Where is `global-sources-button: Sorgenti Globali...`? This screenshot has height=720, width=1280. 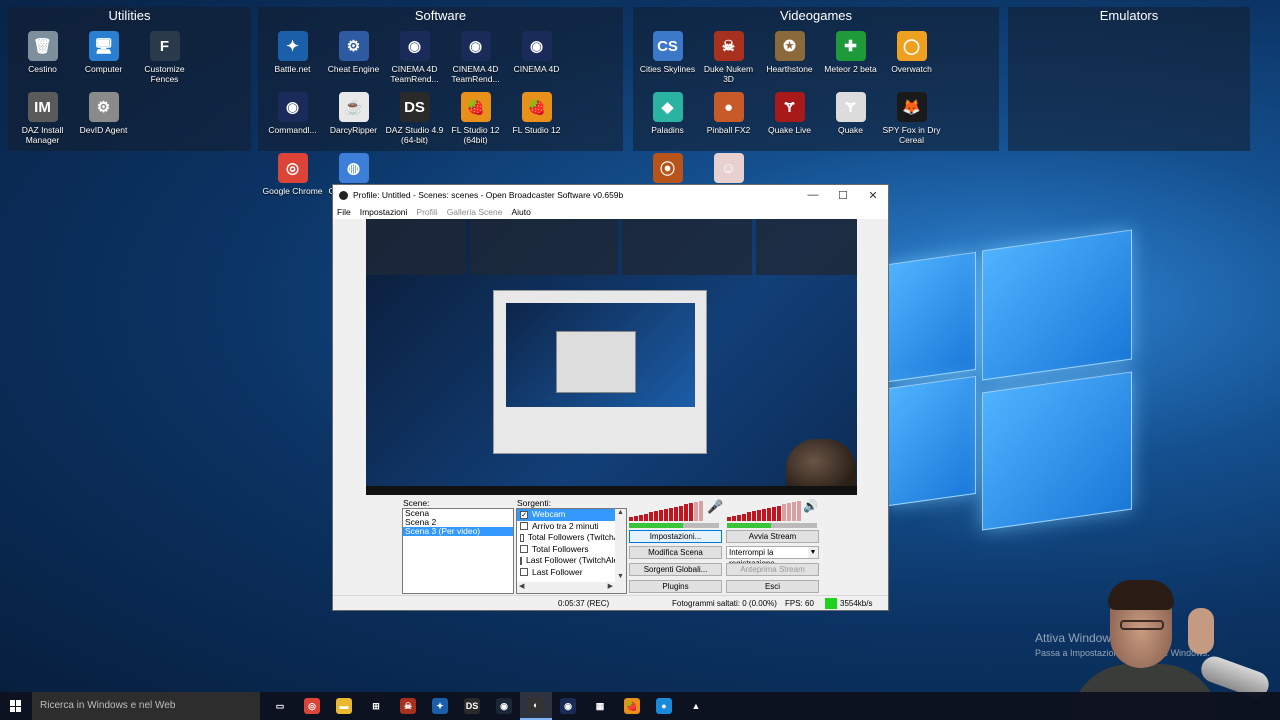
global-sources-button: Sorgenti Globali... is located at coordinates (675, 569).